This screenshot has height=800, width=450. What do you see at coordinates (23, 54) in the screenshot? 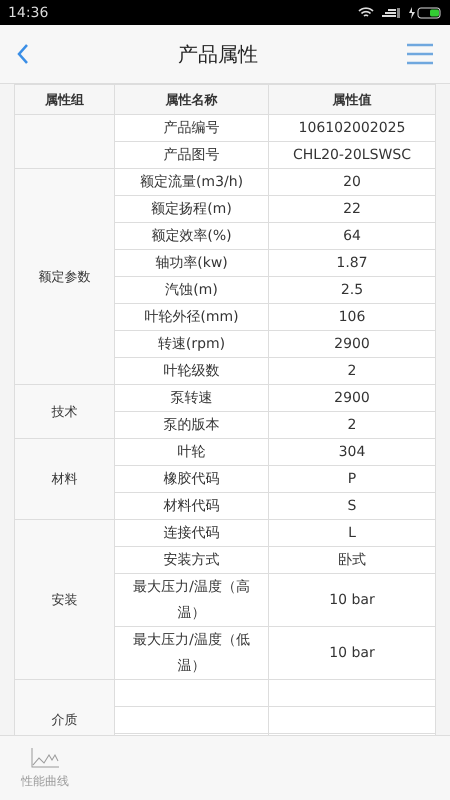
I see `back-button` at bounding box center [23, 54].